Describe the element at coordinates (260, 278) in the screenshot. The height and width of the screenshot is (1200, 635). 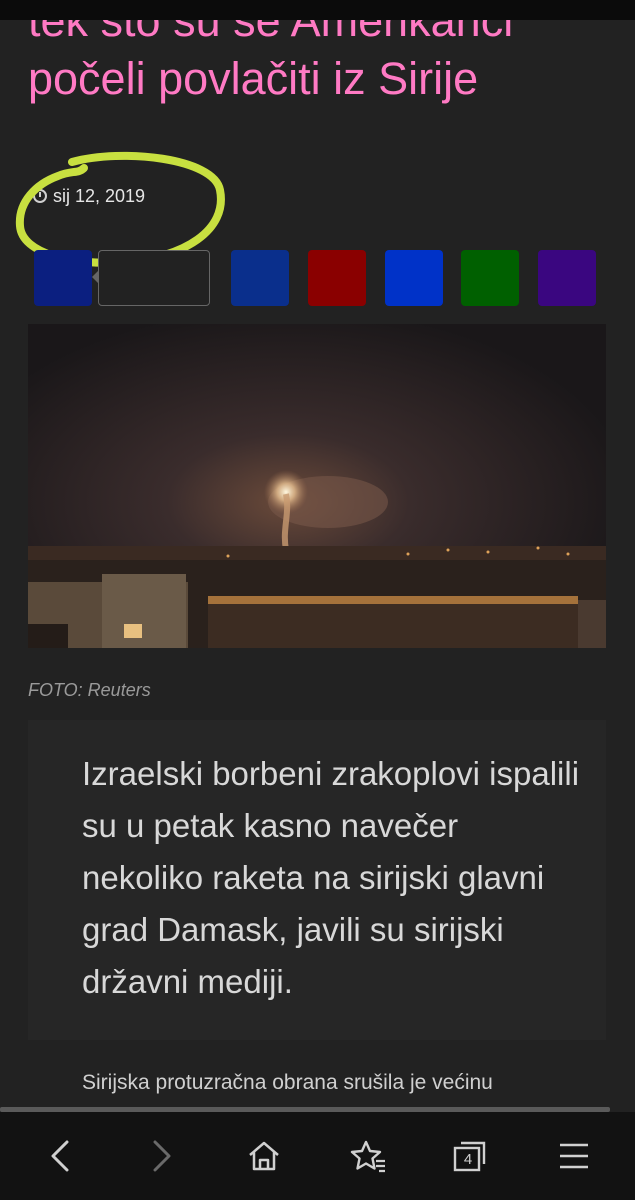
I see `twitter-share-button` at that location.